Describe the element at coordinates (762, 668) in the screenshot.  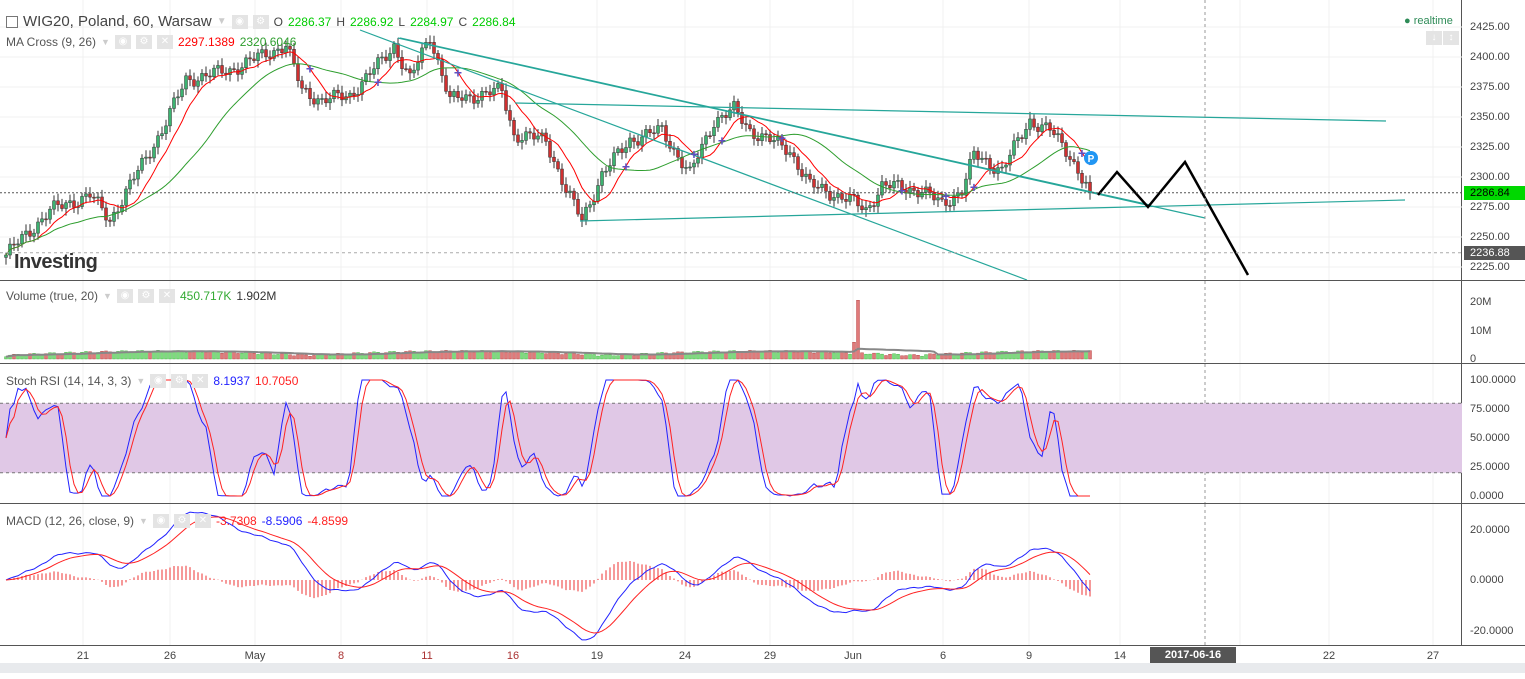
I see `bottom-toolbar` at that location.